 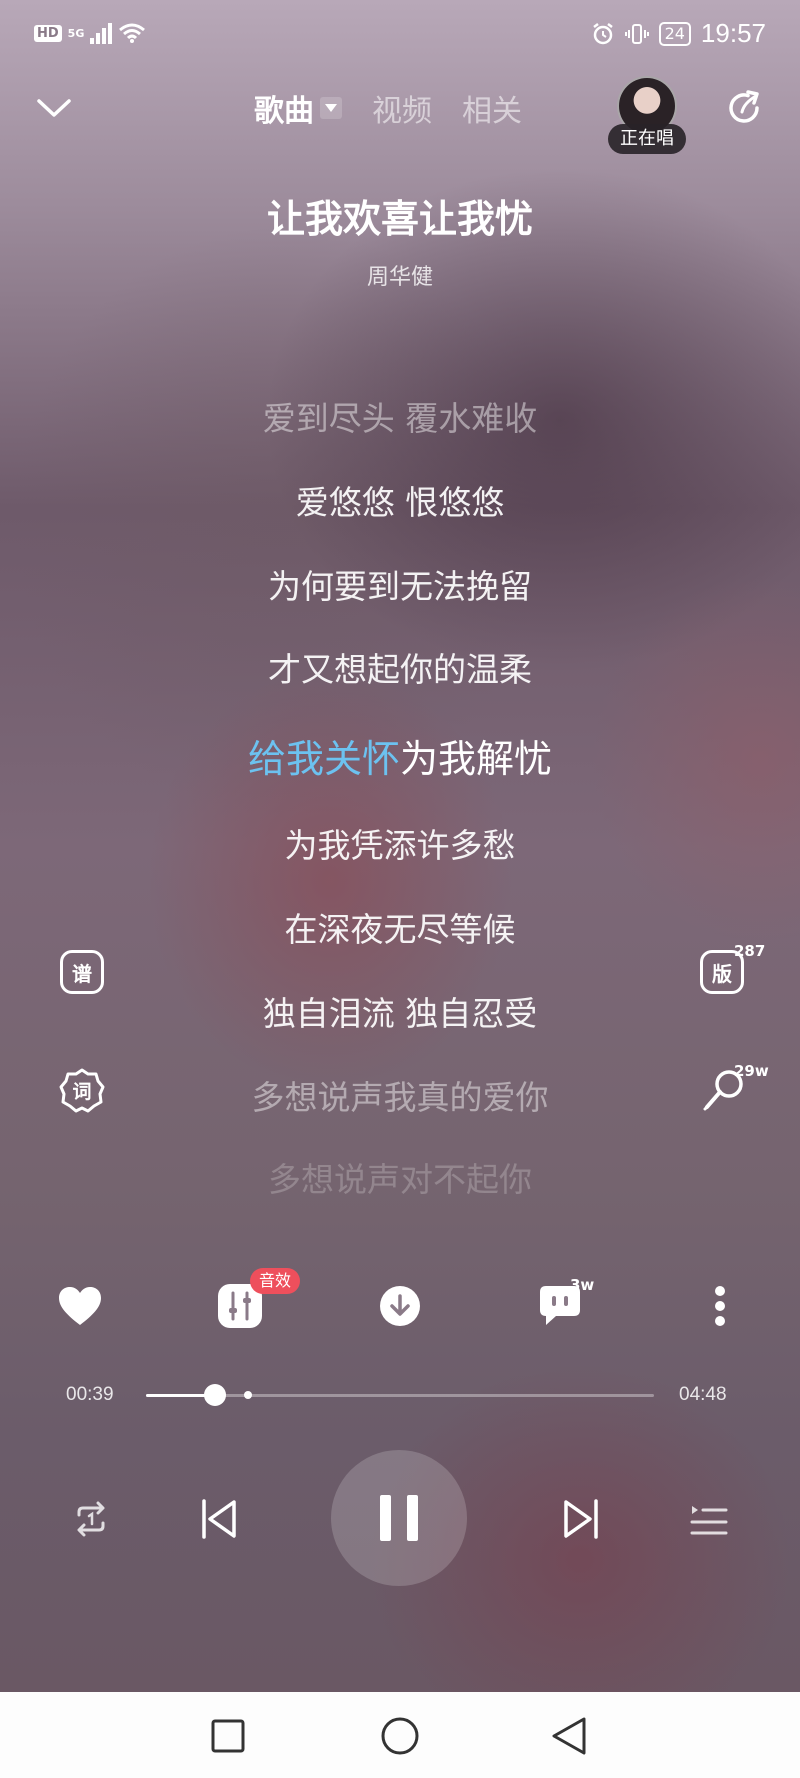 I want to click on progress-thumb, so click(x=214, y=1395).